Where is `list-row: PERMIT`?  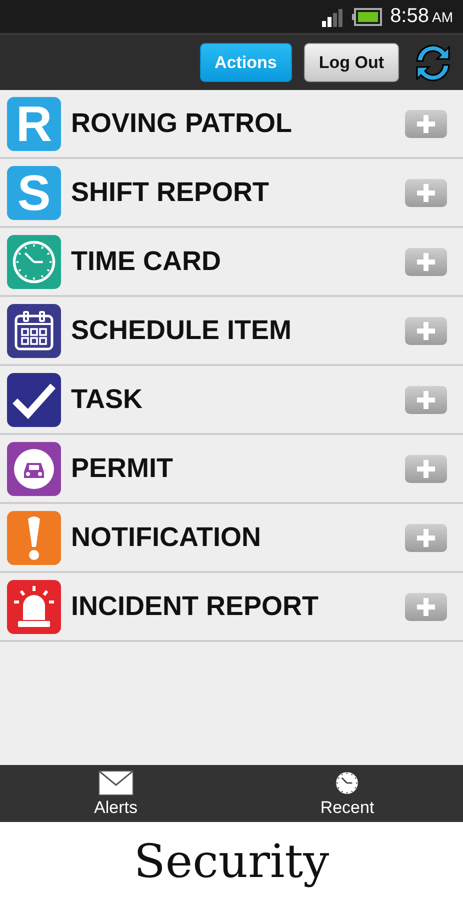 list-row: PERMIT is located at coordinates (231, 469).